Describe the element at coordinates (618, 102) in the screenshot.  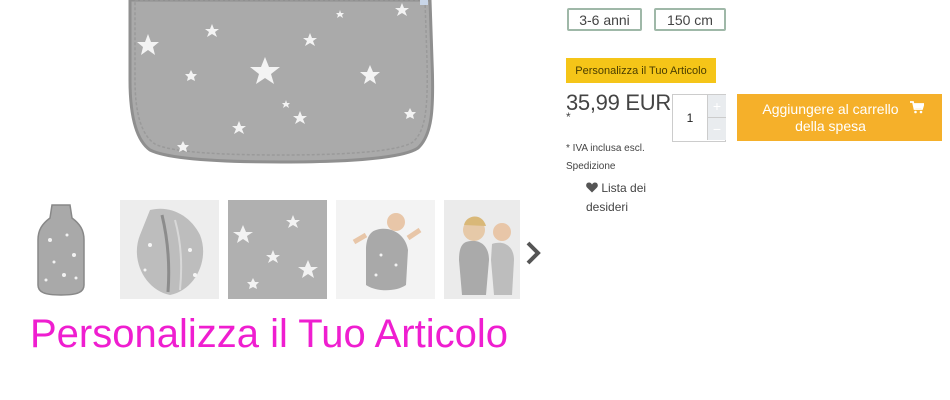
I see `price: 35,99 EUR` at that location.